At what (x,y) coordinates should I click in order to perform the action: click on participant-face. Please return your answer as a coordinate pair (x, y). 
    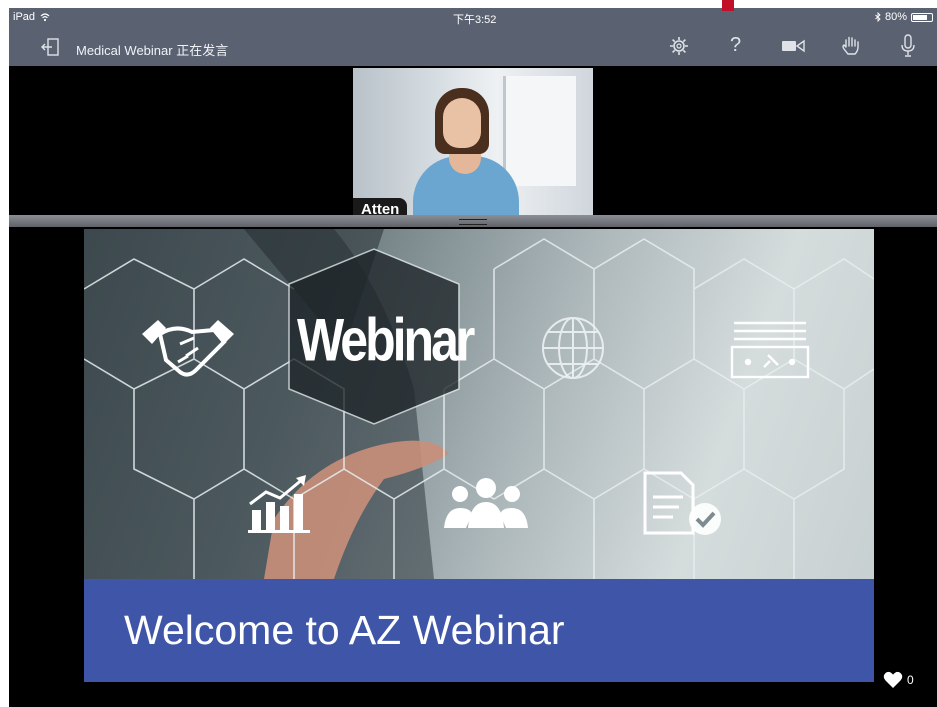
    Looking at the image, I should click on (462, 123).